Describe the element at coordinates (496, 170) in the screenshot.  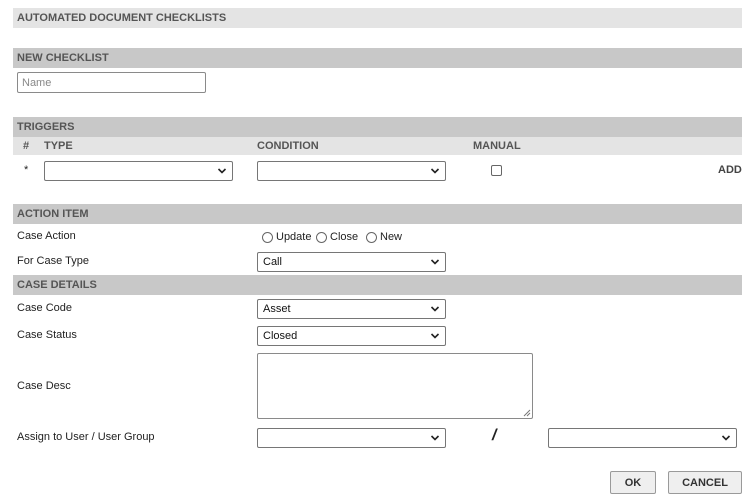
I see `trigger-manual-checkbox` at that location.